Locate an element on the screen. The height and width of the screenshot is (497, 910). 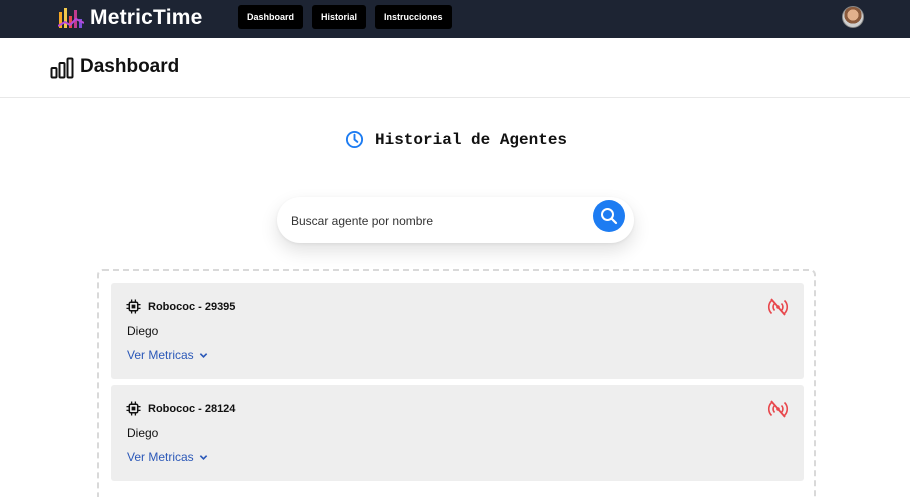
nav-dashboard-button: Dashboard is located at coordinates (271, 17).